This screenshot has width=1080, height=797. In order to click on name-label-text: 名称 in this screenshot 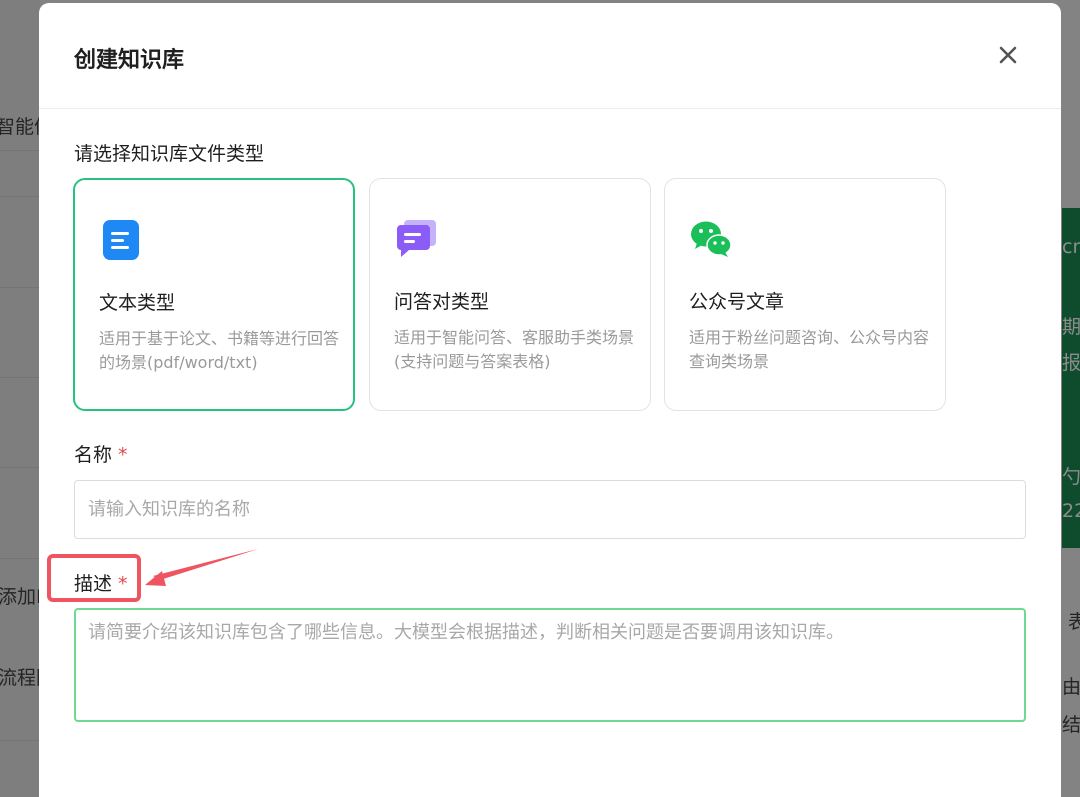, I will do `click(93, 455)`.